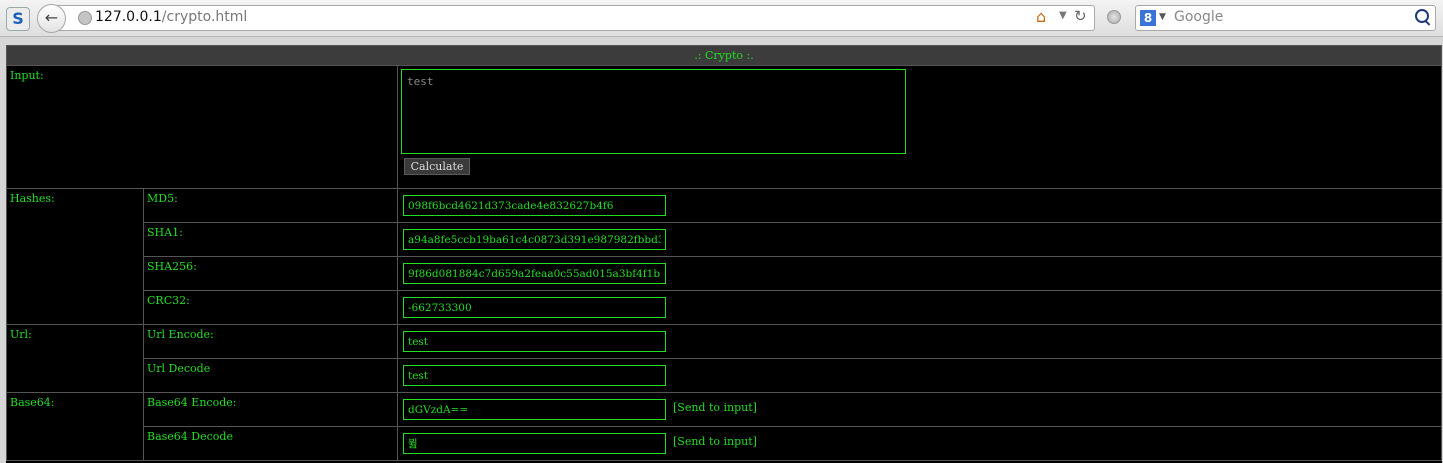 The height and width of the screenshot is (463, 1443). I want to click on url-host: 127.0.0.1, so click(128, 17).